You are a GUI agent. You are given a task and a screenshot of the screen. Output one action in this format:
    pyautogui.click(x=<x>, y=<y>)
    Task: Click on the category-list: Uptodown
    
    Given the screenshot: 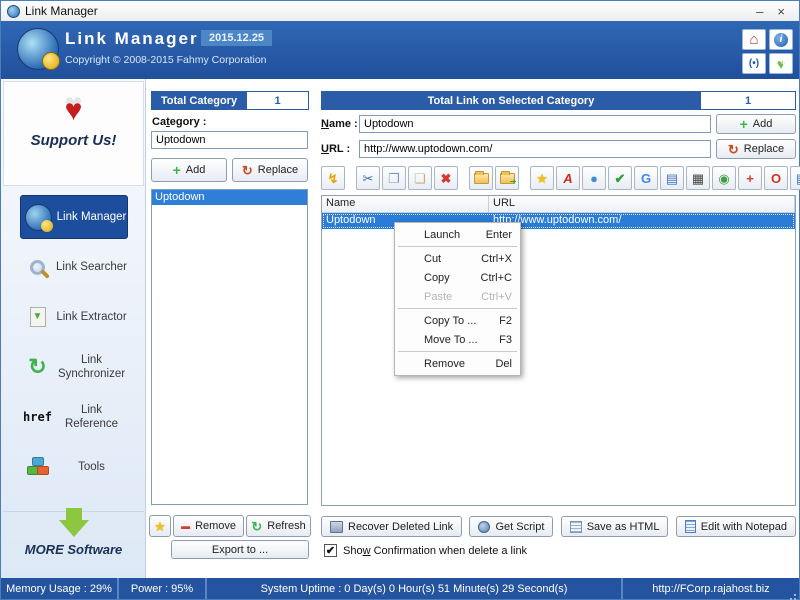 What is the action you would take?
    pyautogui.click(x=229, y=347)
    